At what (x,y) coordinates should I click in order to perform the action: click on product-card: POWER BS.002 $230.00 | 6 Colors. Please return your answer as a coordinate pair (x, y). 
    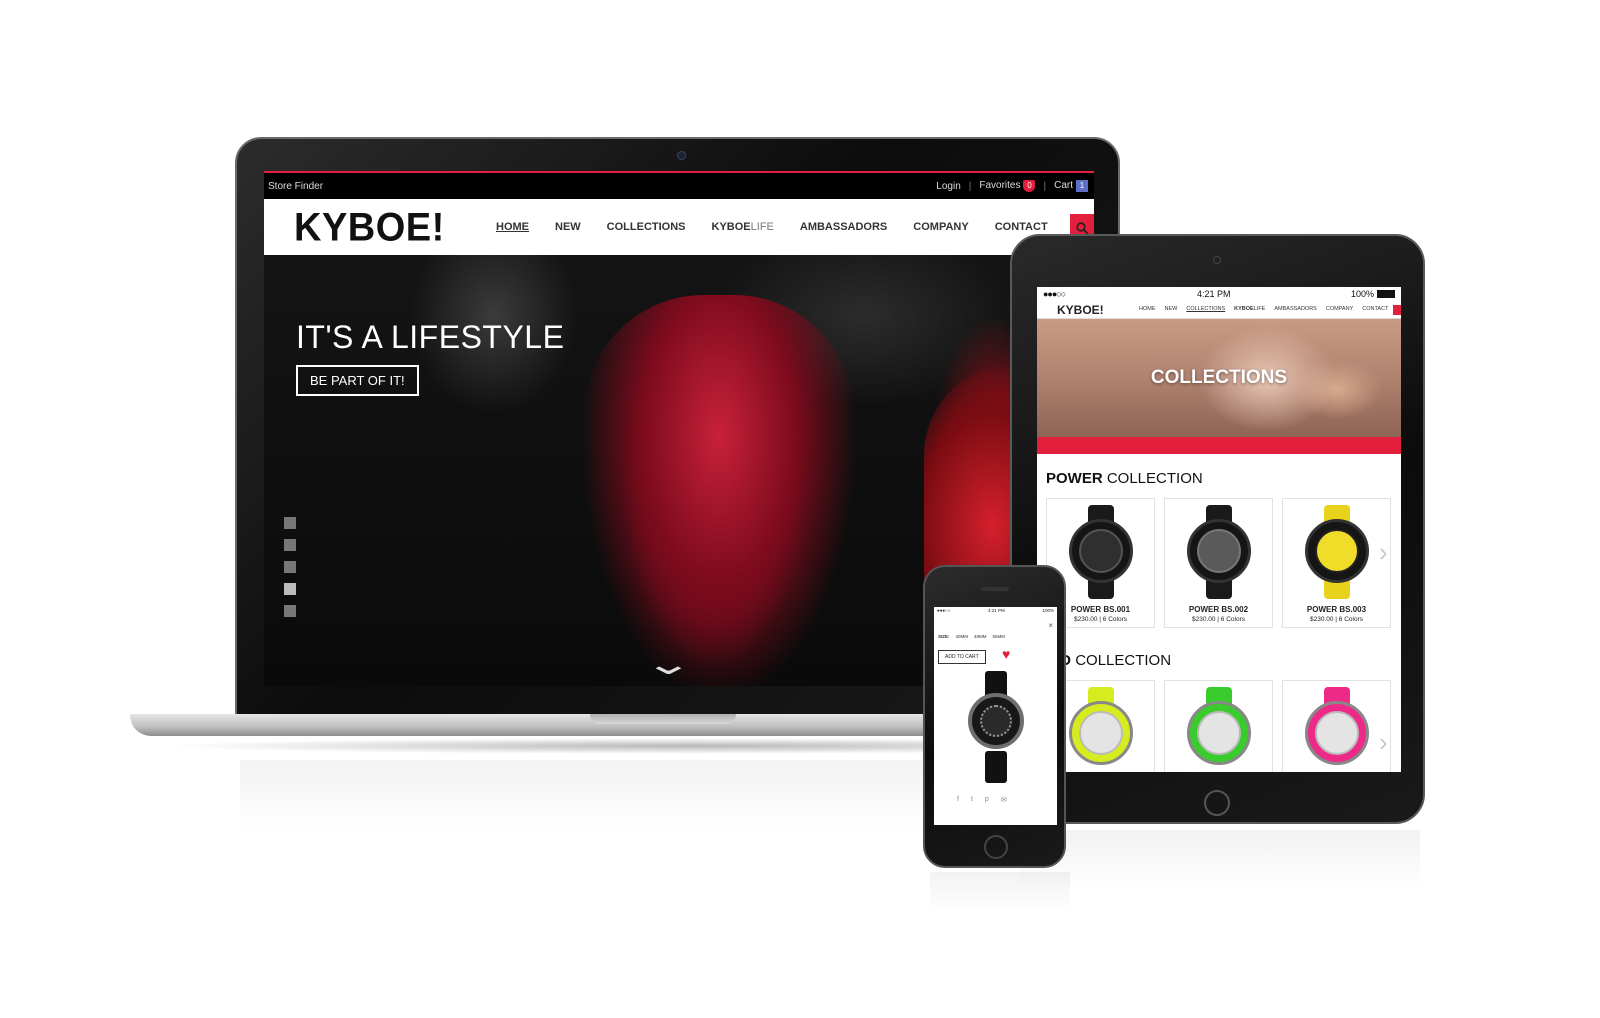
    Looking at the image, I should click on (1218, 563).